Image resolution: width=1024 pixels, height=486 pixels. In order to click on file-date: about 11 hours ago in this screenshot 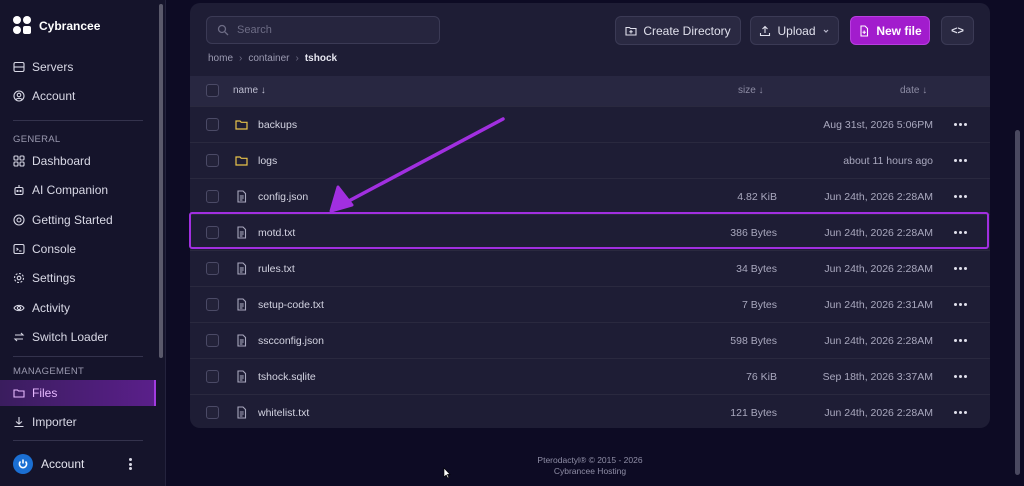, I will do `click(888, 161)`.